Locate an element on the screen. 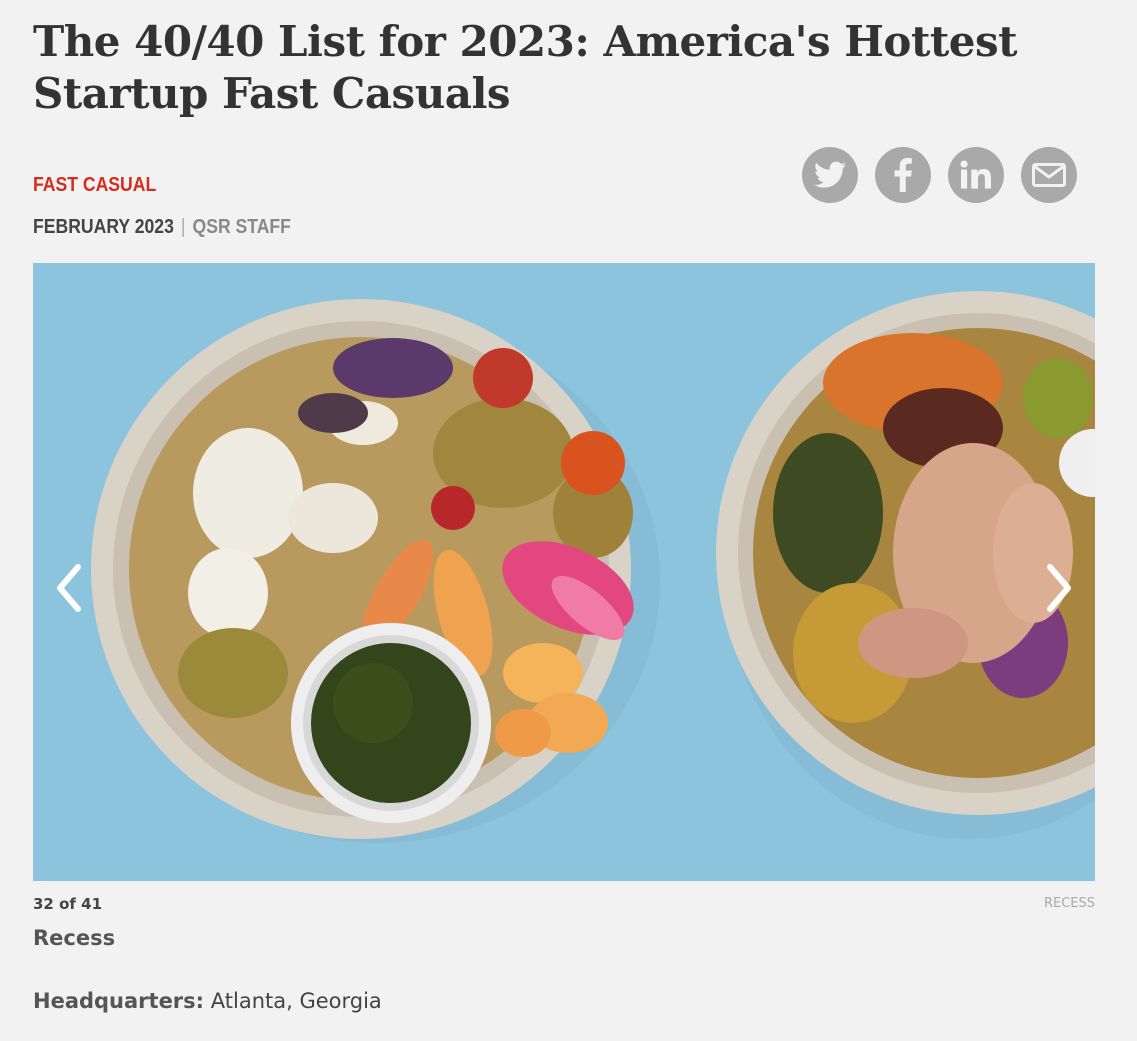  chevron-left-icon is located at coordinates (69, 588).